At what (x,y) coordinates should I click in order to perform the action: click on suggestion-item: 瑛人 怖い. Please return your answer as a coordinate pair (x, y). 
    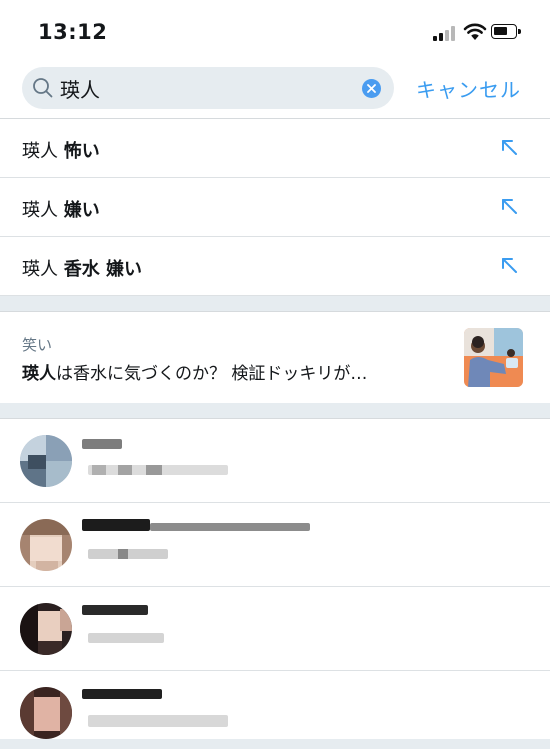
    Looking at the image, I should click on (275, 148).